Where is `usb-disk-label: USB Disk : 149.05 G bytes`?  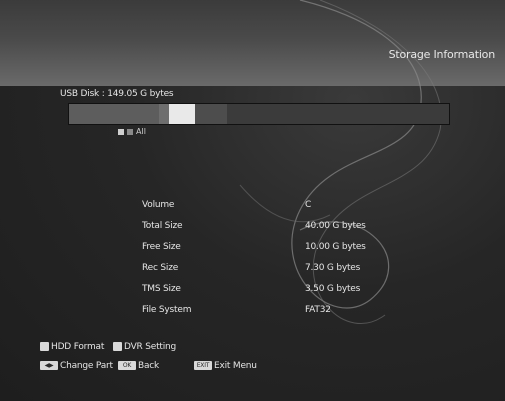 usb-disk-label: USB Disk : 149.05 G bytes is located at coordinates (117, 94).